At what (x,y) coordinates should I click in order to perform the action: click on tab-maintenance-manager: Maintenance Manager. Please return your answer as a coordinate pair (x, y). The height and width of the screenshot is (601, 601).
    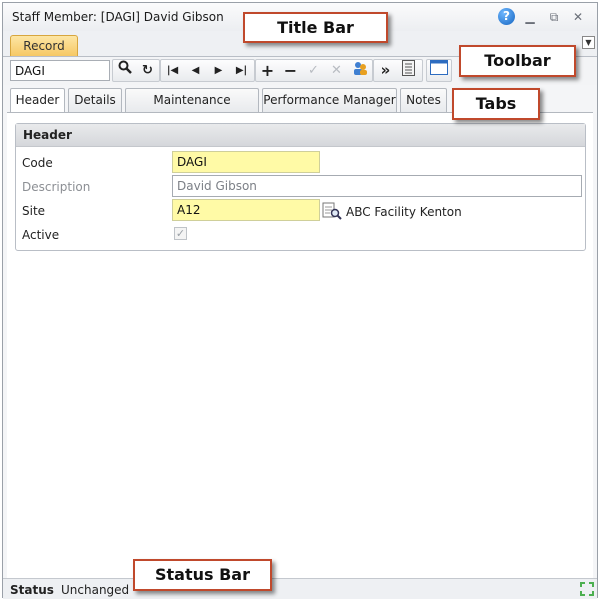
    Looking at the image, I should click on (192, 109).